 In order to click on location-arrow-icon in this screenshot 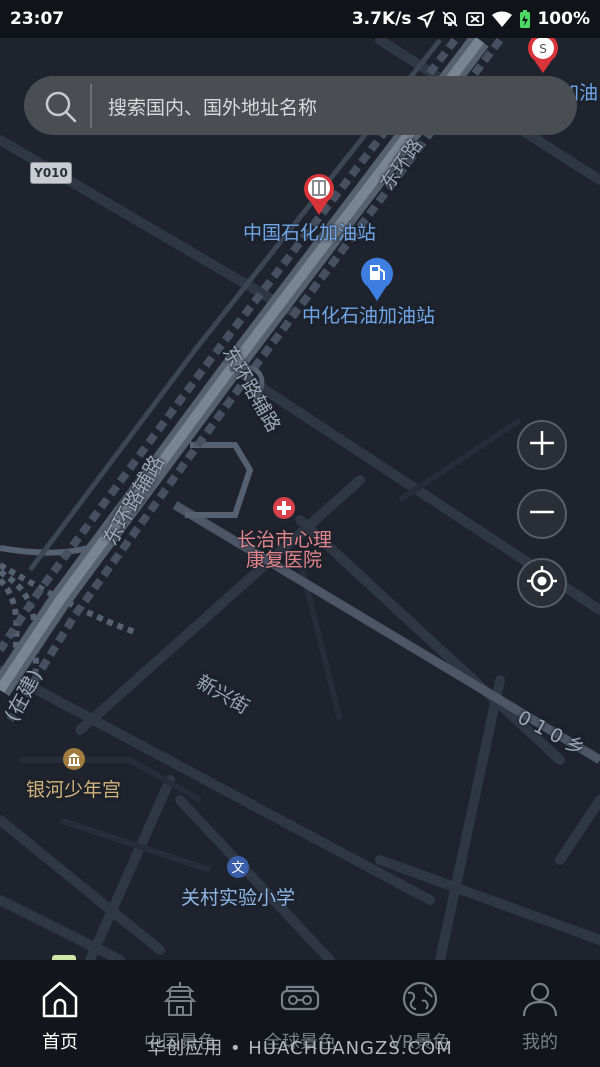, I will do `click(426, 19)`.